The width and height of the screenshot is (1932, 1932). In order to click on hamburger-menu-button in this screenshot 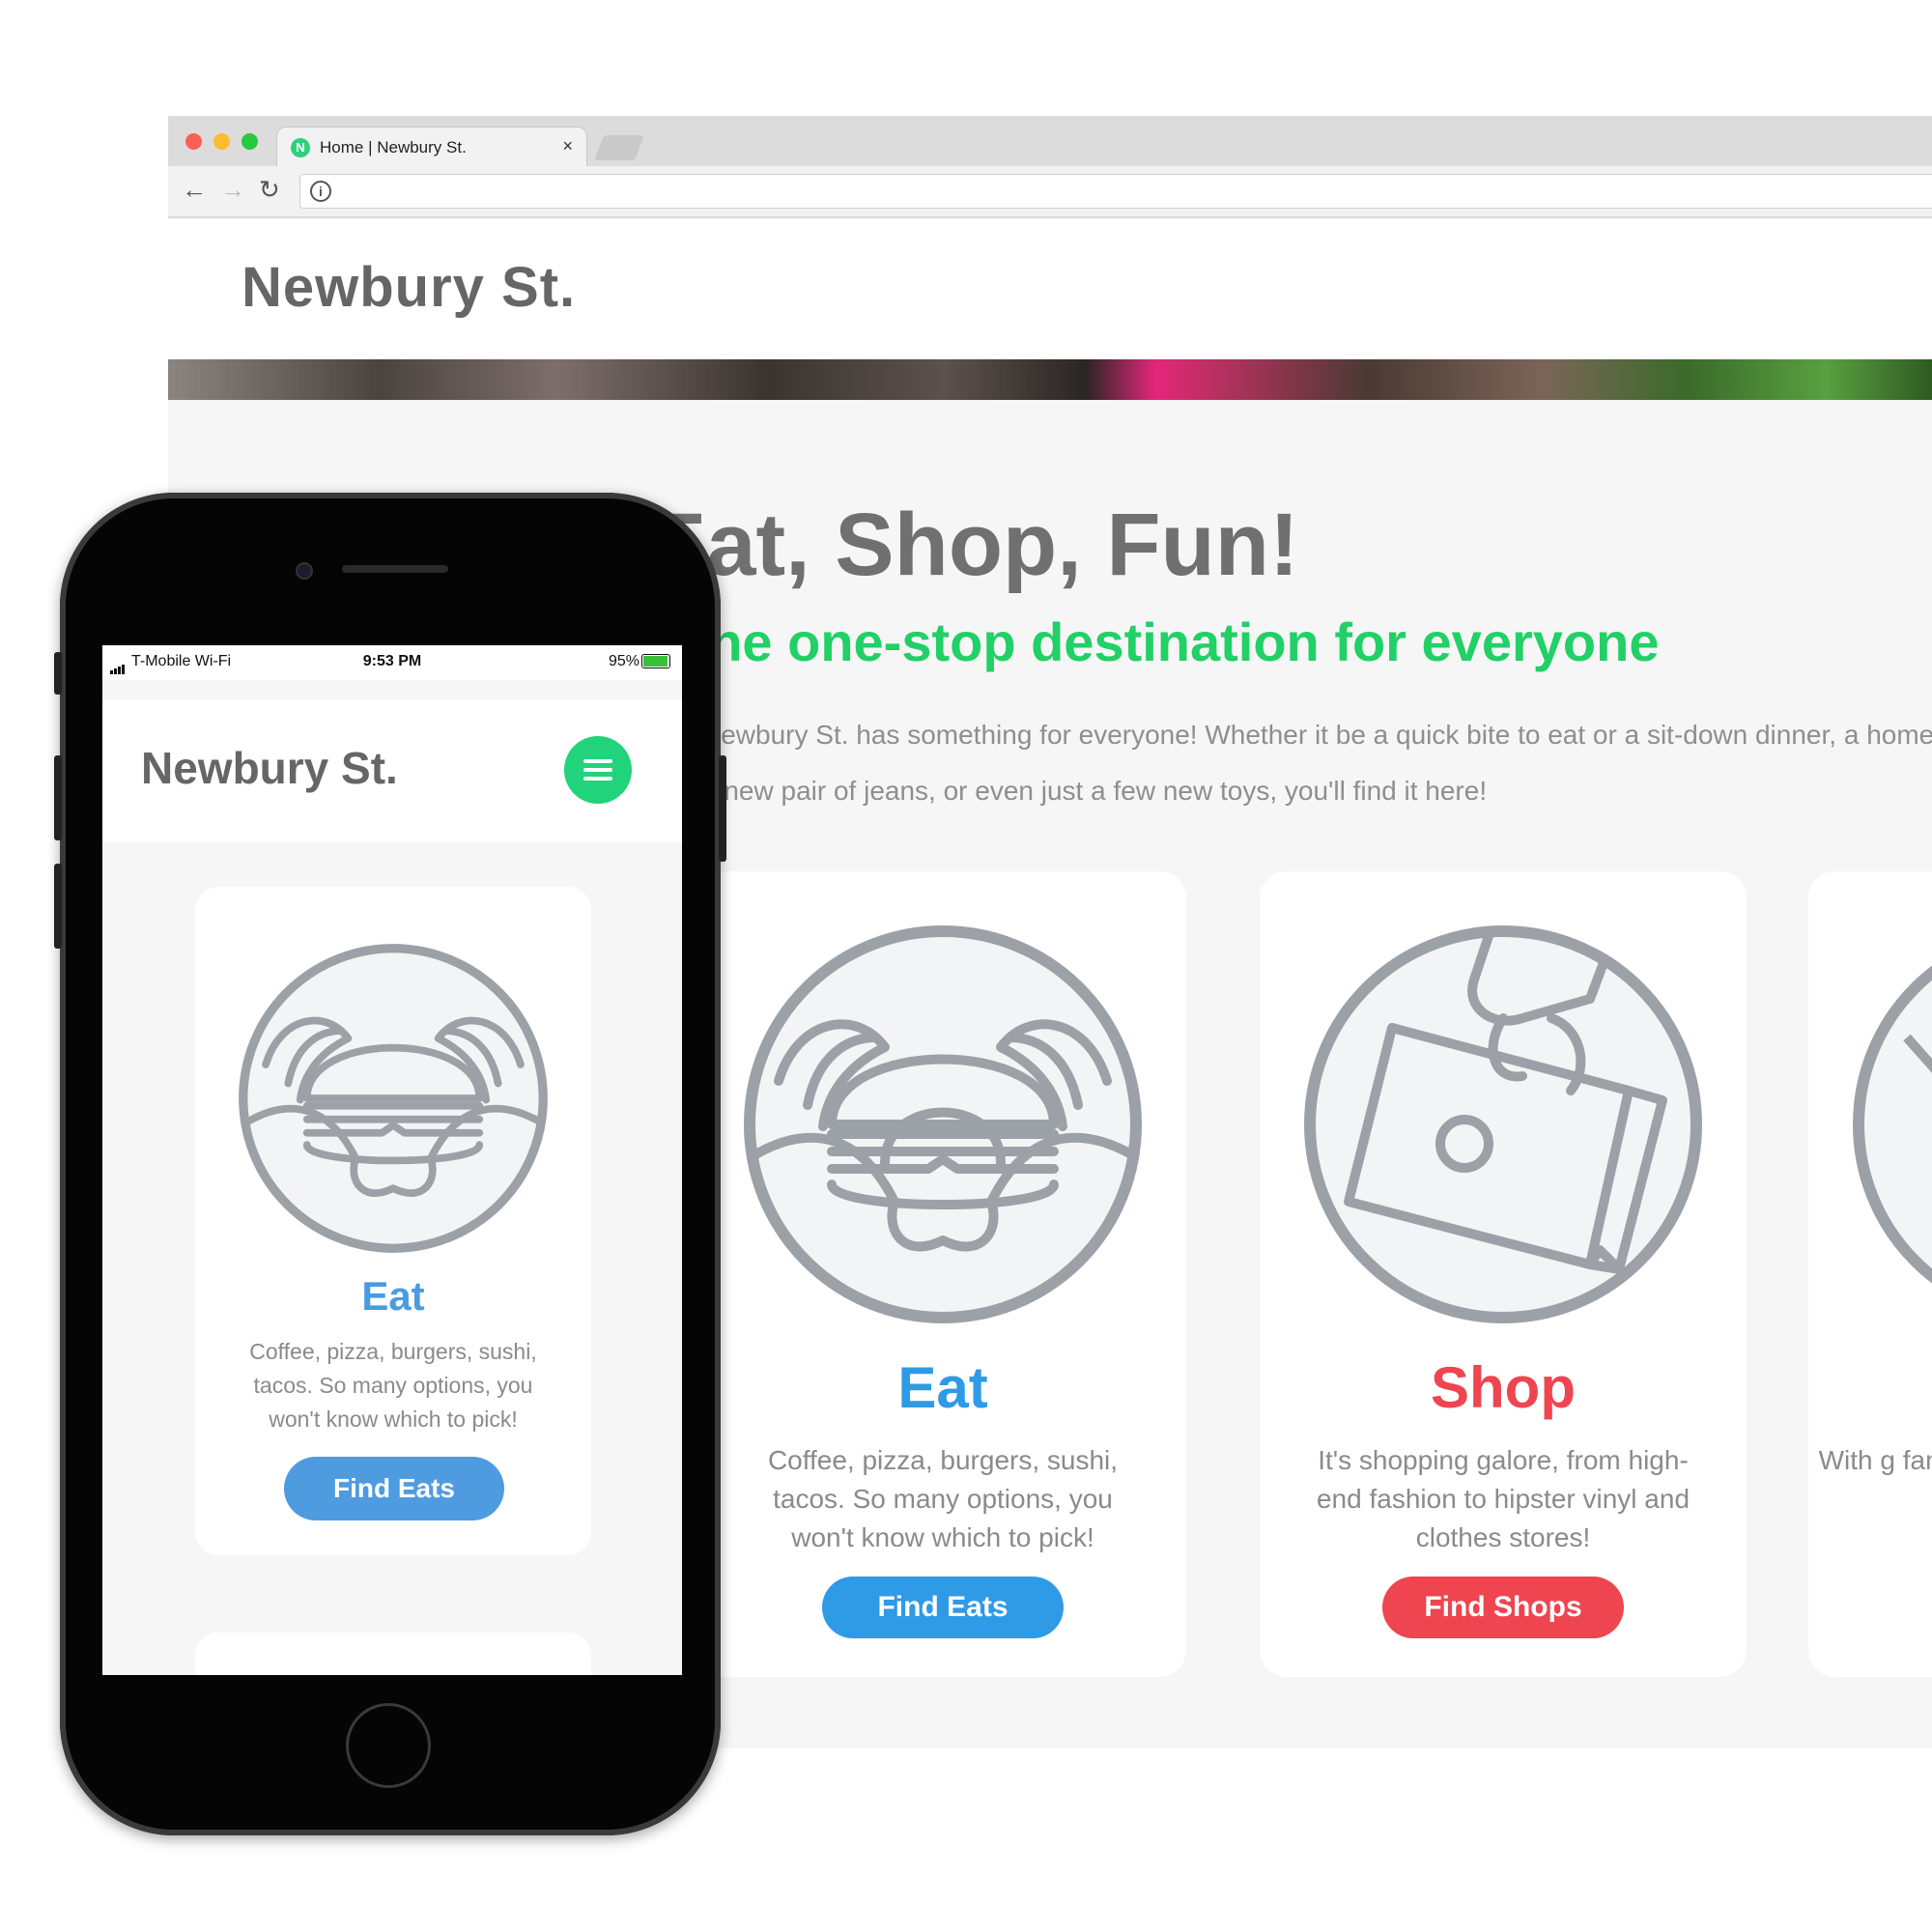, I will do `click(598, 770)`.